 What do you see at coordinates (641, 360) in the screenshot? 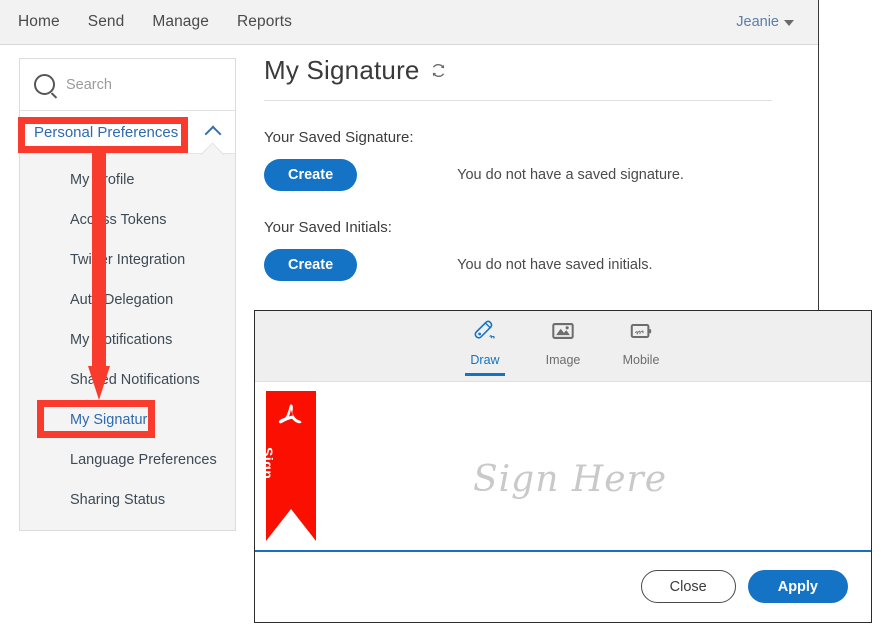
I see `tab-mobile-label: Mobile` at bounding box center [641, 360].